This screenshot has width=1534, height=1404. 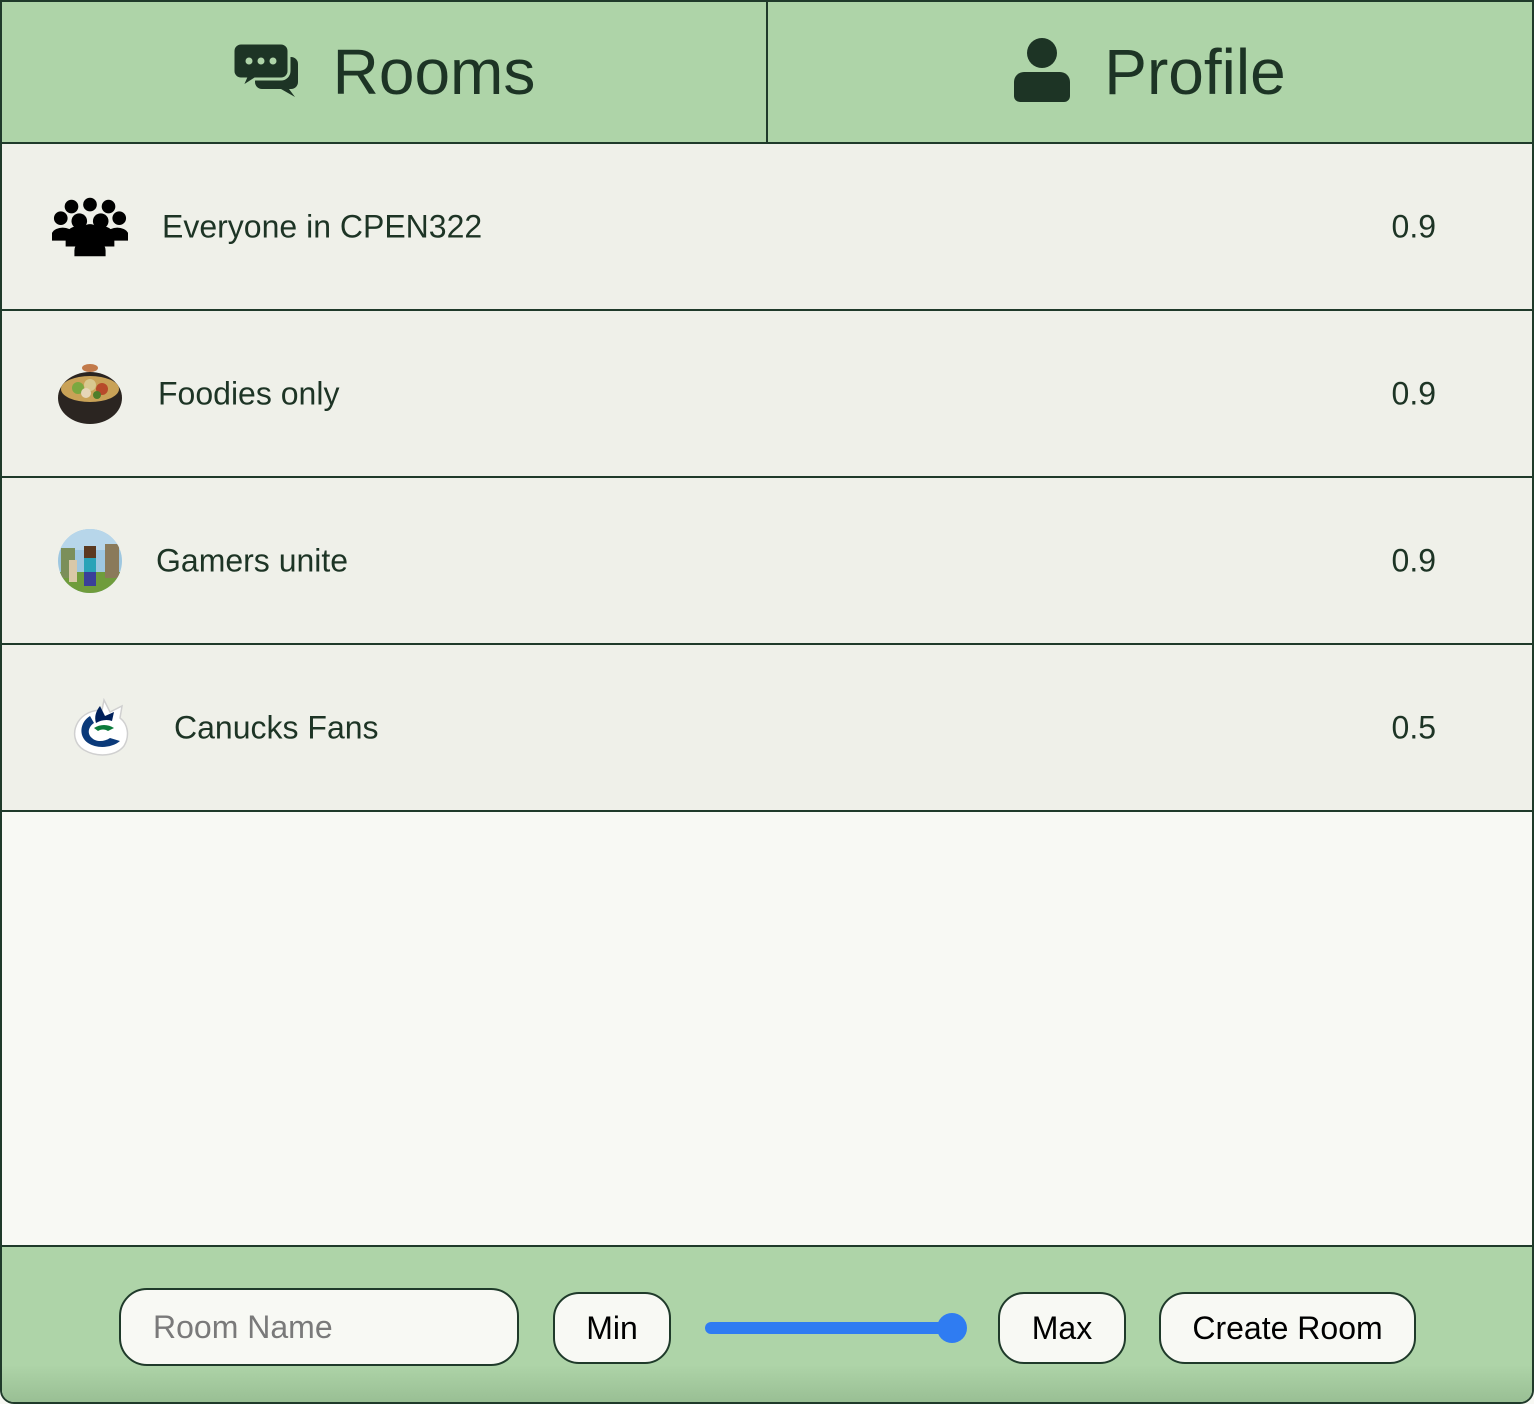 What do you see at coordinates (90, 227) in the screenshot?
I see `group-icon` at bounding box center [90, 227].